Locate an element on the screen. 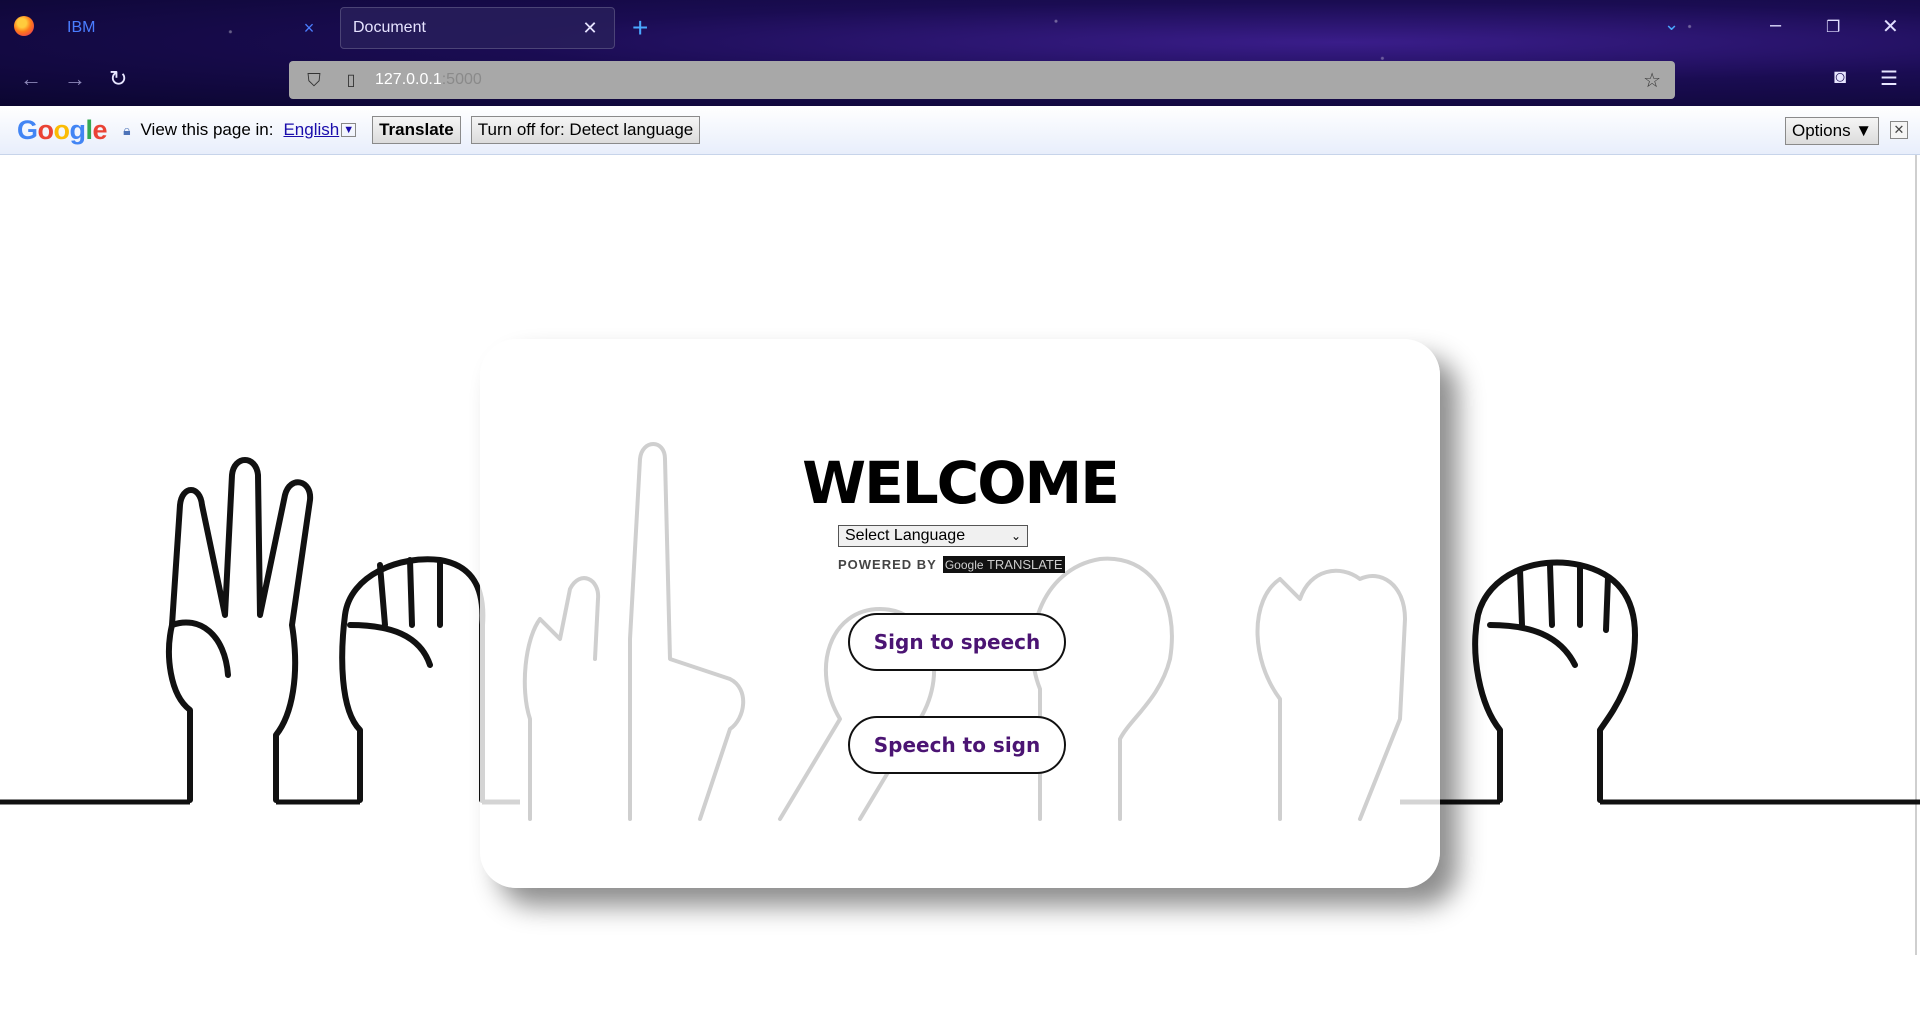  powered-by-label: POWERED BY is located at coordinates (887, 564).